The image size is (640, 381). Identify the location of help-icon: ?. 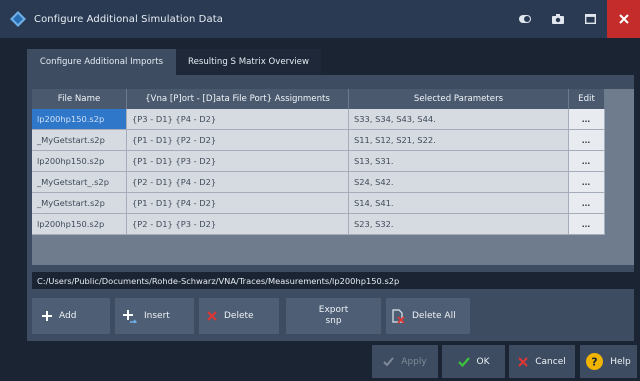
(595, 361).